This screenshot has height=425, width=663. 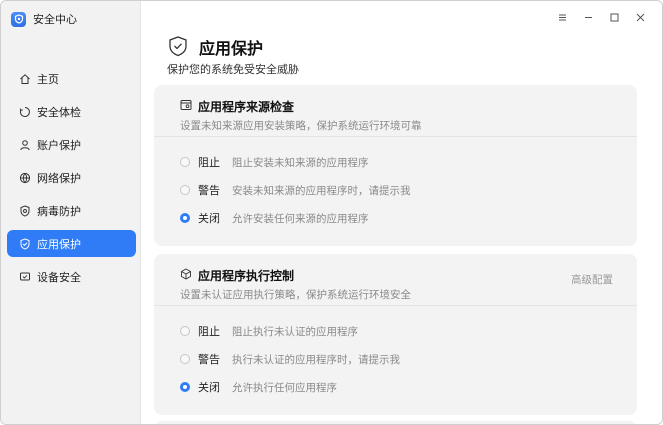 I want to click on minimize-button, so click(x=588, y=17).